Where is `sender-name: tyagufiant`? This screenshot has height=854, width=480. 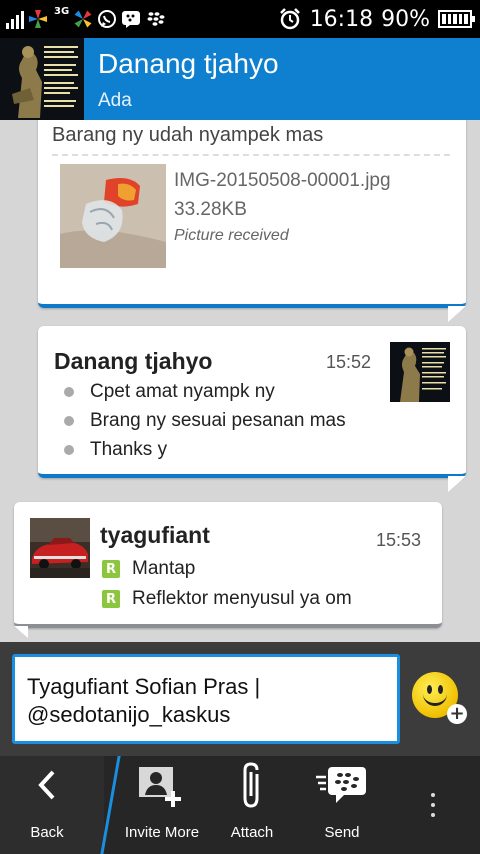
sender-name: tyagufiant is located at coordinates (155, 535).